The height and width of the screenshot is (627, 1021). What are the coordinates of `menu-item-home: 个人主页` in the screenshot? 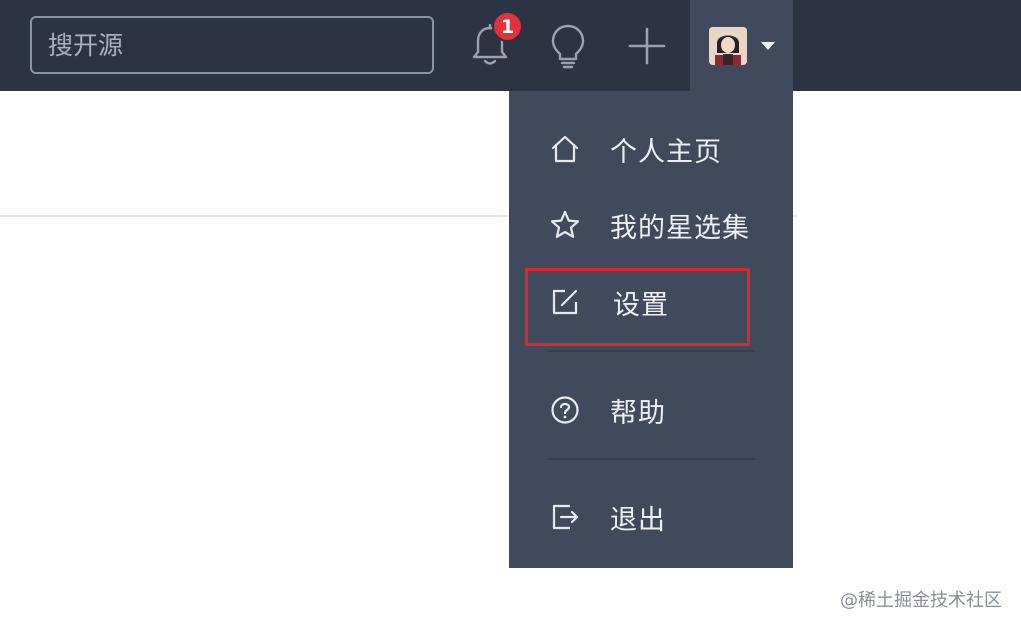 It's located at (651, 149).